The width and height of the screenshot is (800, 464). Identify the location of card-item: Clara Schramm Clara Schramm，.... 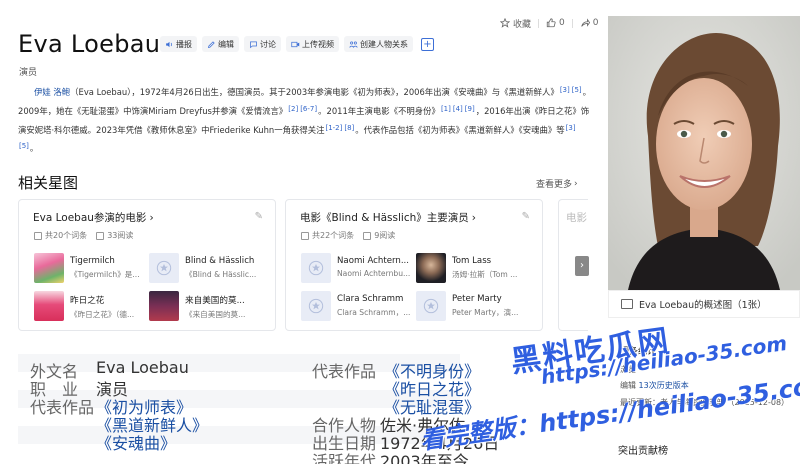
(362, 306).